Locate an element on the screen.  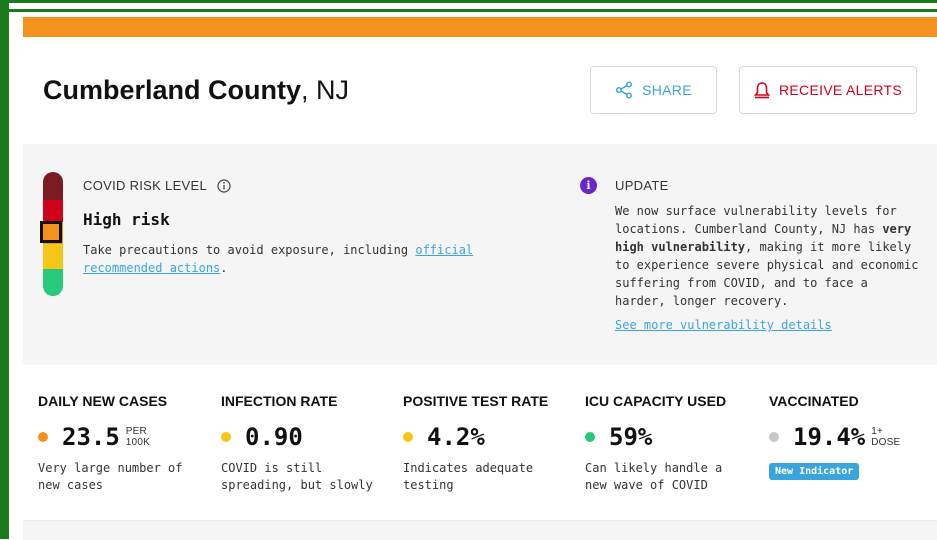
metric-unit: PER 100K is located at coordinates (138, 437).